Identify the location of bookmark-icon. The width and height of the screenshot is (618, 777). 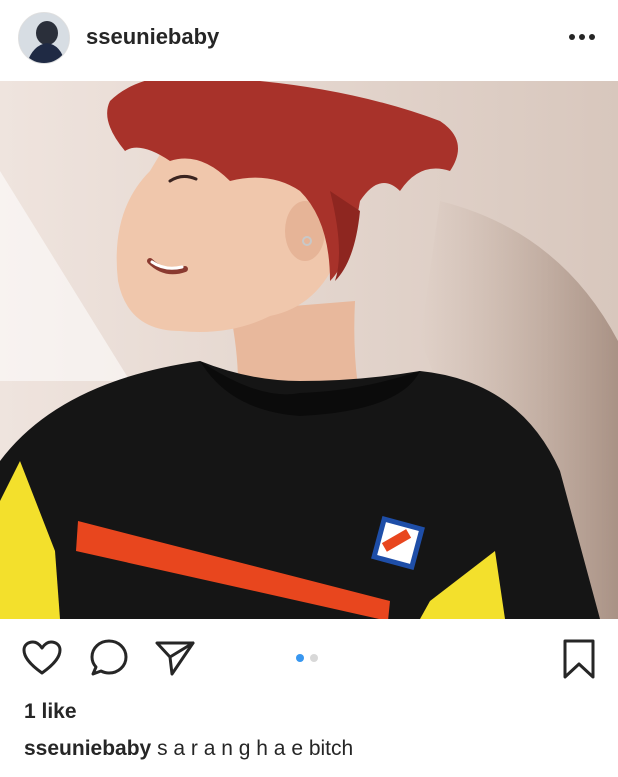
(579, 659).